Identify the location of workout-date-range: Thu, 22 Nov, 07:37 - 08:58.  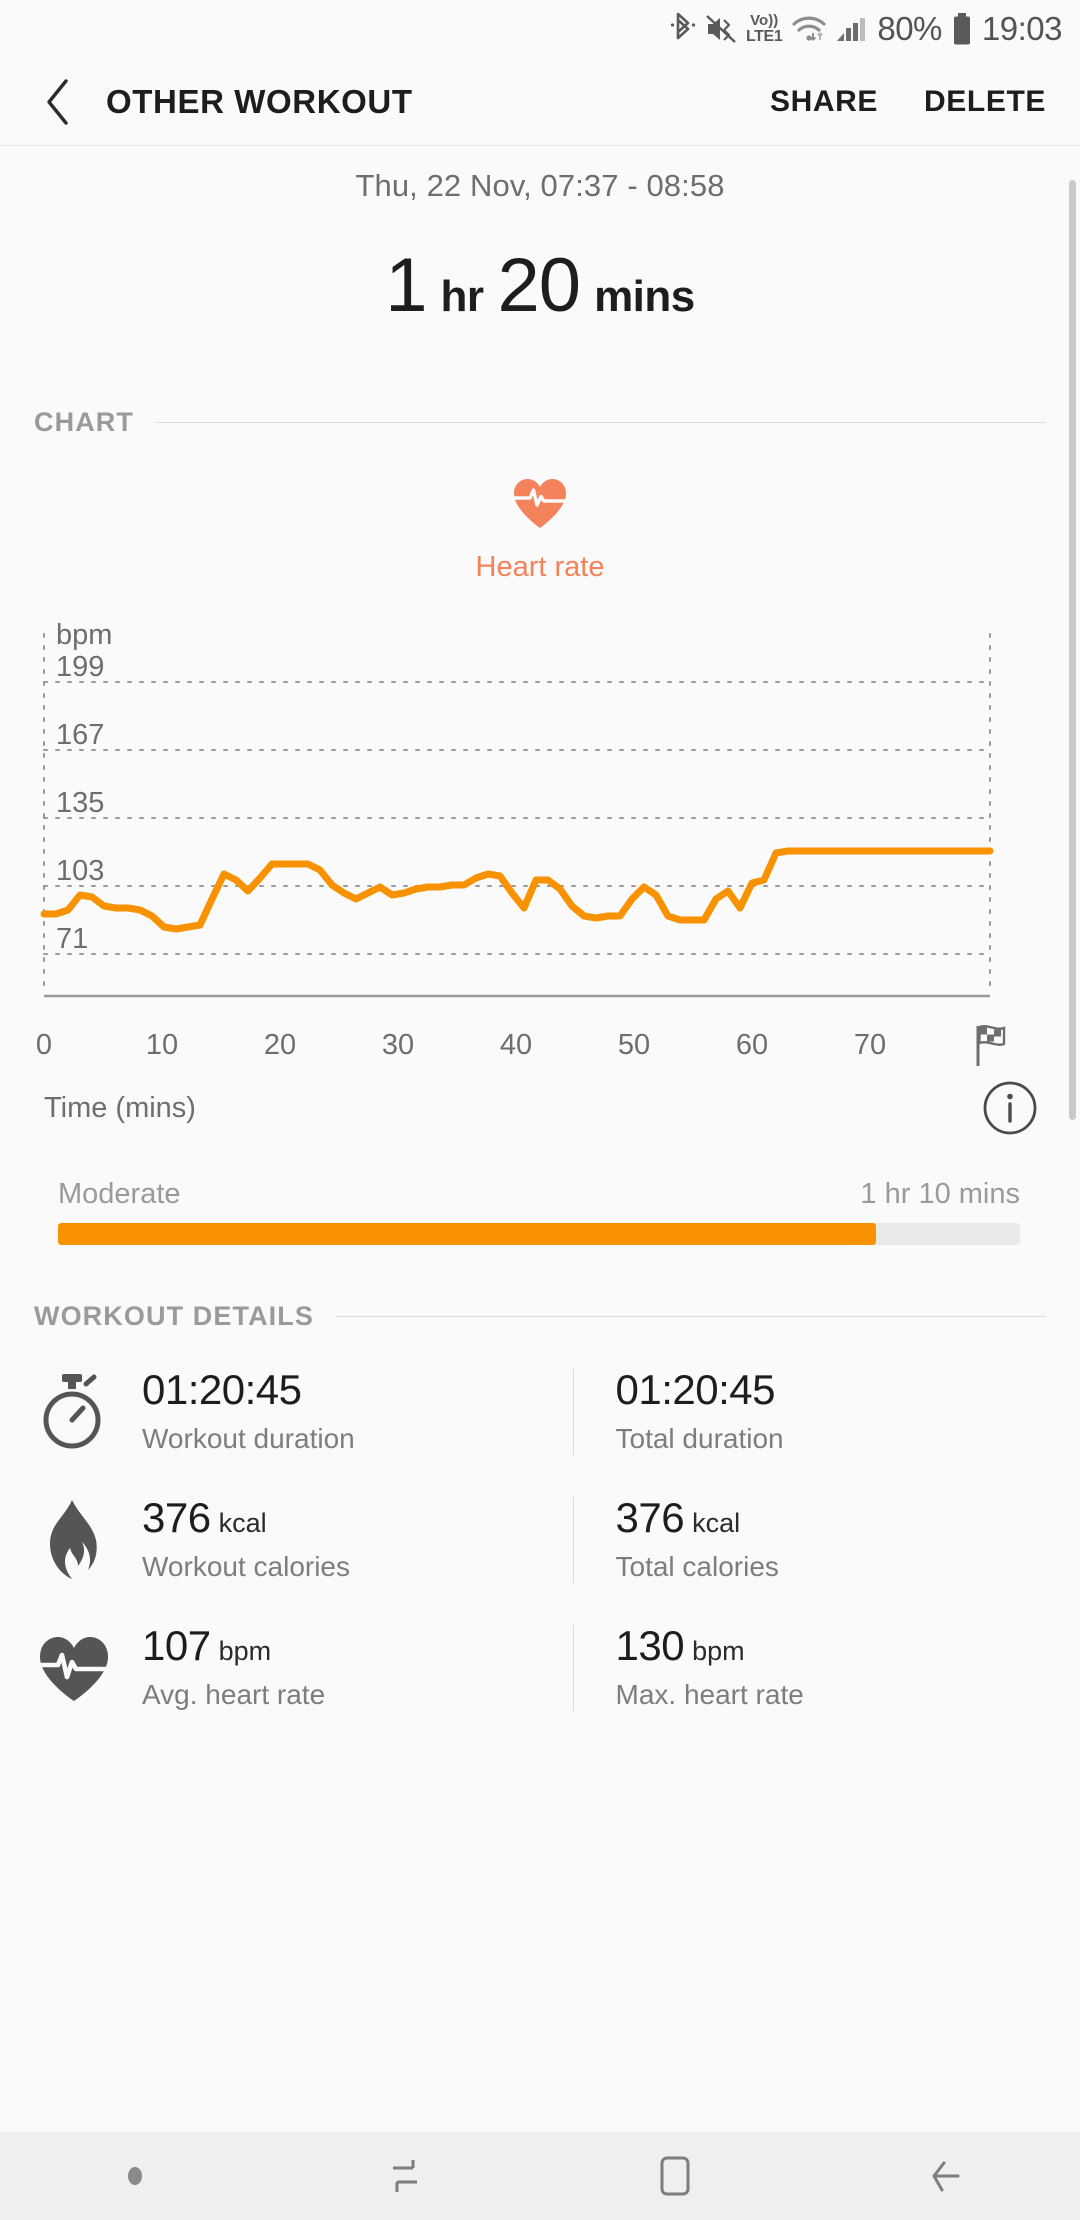
(540, 185).